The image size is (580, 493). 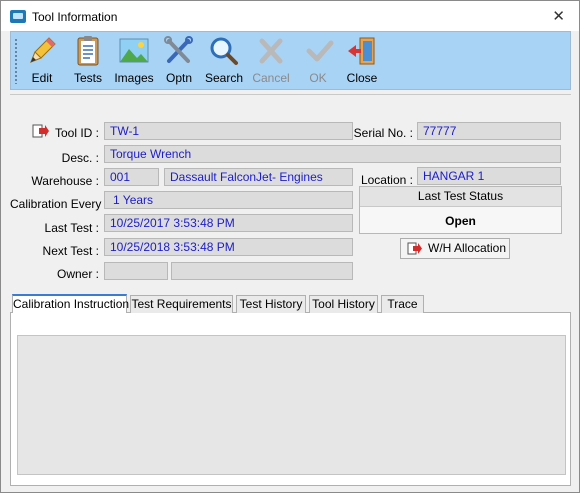 I want to click on tool-id-label: Tool ID :, so click(x=76, y=133).